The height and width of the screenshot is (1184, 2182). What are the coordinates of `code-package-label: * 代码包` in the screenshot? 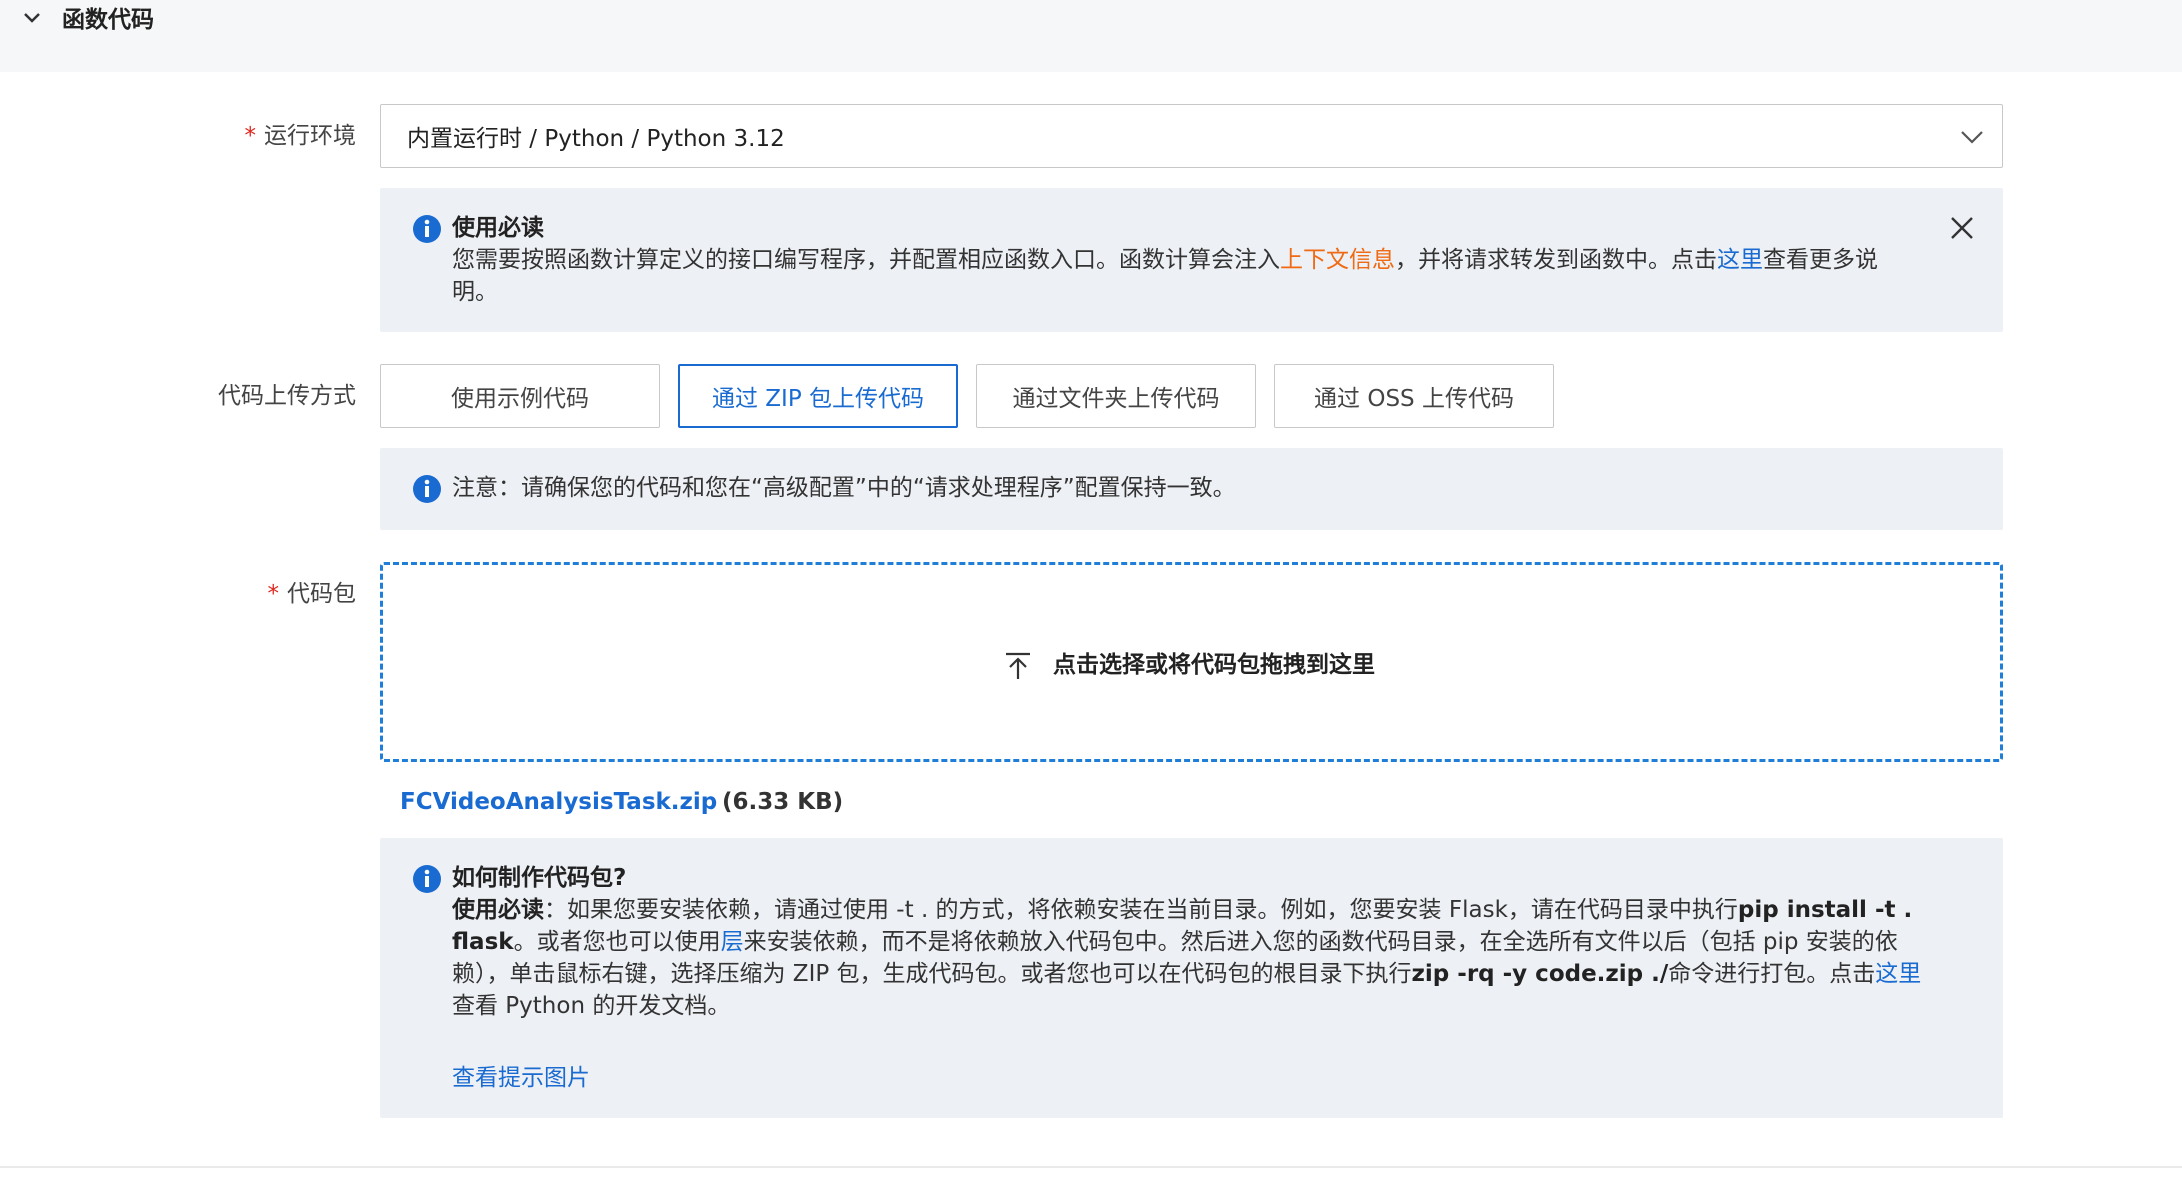 It's located at (296, 594).